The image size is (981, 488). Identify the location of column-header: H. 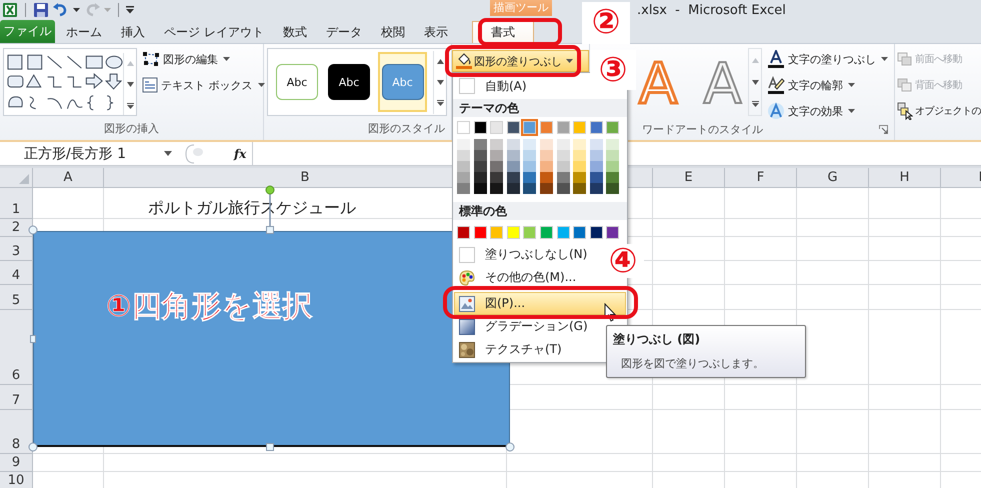
(905, 178).